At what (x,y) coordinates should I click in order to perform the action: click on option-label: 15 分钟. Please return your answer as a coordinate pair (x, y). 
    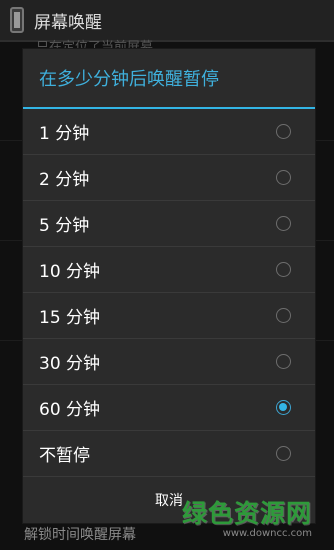
    Looking at the image, I should click on (70, 318).